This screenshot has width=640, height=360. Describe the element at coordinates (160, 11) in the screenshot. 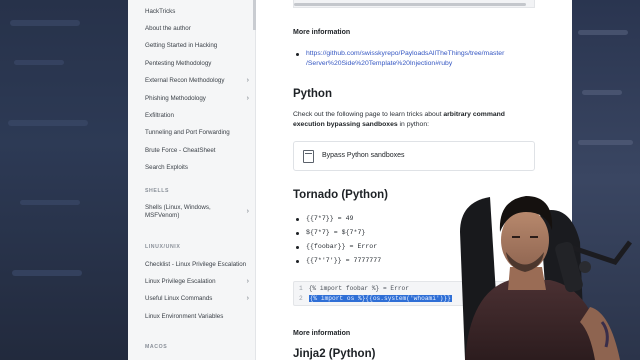

I see `sidebar-item-label: HackTricks` at that location.